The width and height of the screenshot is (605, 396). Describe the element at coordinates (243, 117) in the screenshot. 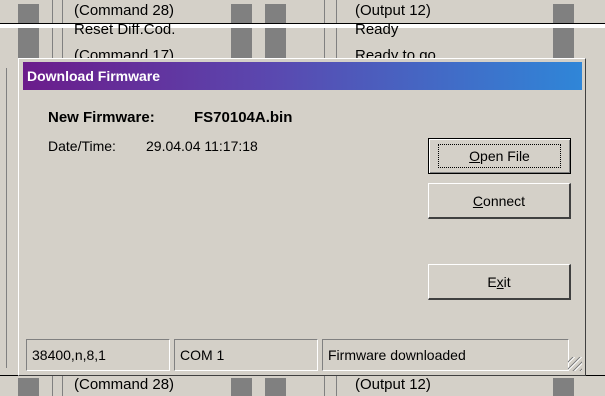

I see `new-firmware-filename: FS70104A.bin` at that location.